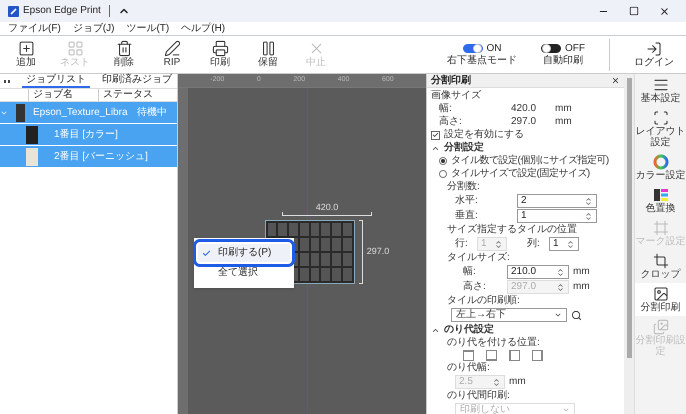 This screenshot has height=414, width=686. Describe the element at coordinates (558, 315) in the screenshot. I see `caret-icon` at that location.